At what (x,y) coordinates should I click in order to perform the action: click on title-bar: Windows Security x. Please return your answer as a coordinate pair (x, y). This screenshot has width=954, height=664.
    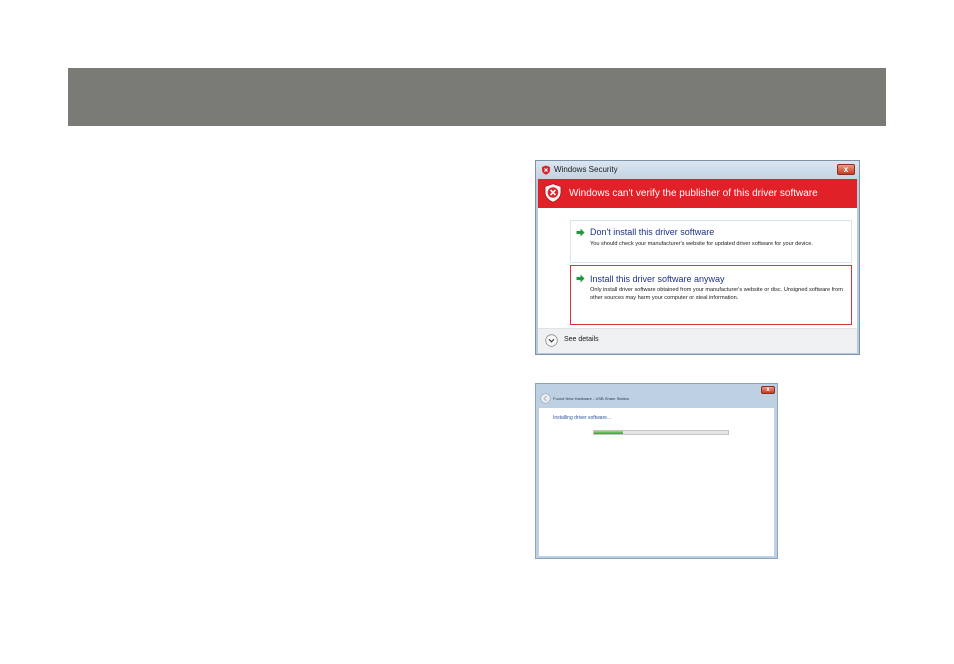
    Looking at the image, I should click on (697, 170).